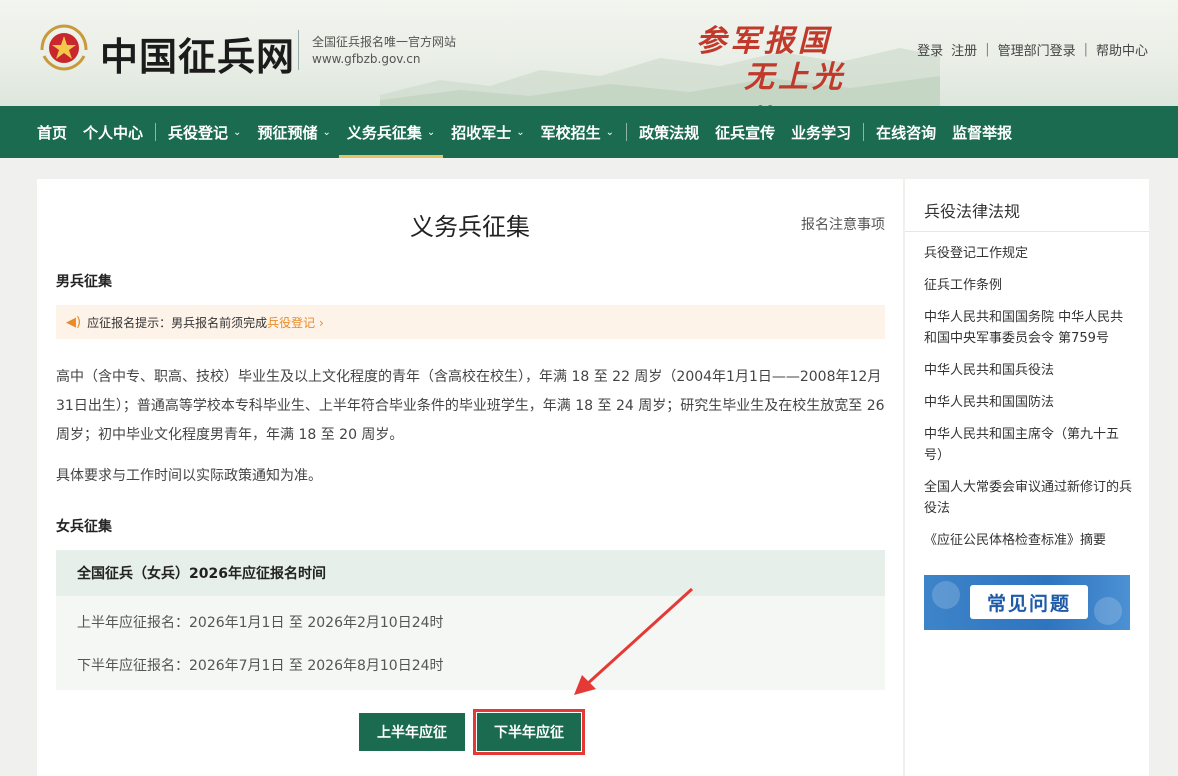 The width and height of the screenshot is (1178, 776). What do you see at coordinates (972, 211) in the screenshot?
I see `sidebar-title: 兵役法律法规` at bounding box center [972, 211].